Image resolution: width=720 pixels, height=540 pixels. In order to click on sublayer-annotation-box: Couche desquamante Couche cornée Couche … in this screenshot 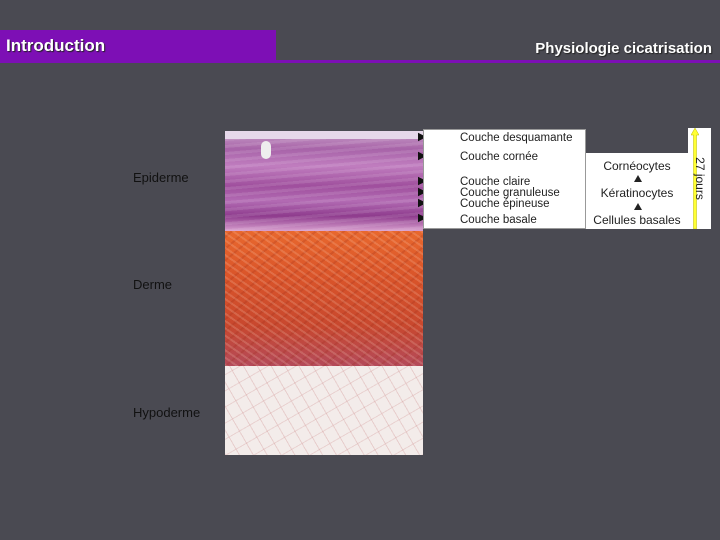, I will do `click(504, 179)`.